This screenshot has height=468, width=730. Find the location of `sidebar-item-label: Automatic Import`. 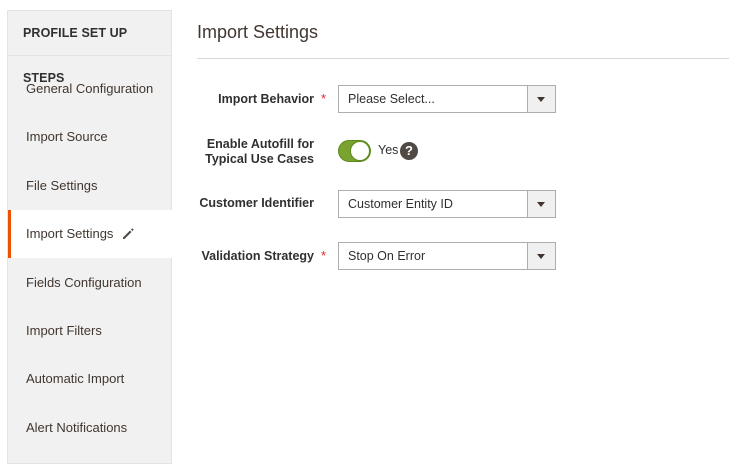

sidebar-item-label: Automatic Import is located at coordinates (75, 378).